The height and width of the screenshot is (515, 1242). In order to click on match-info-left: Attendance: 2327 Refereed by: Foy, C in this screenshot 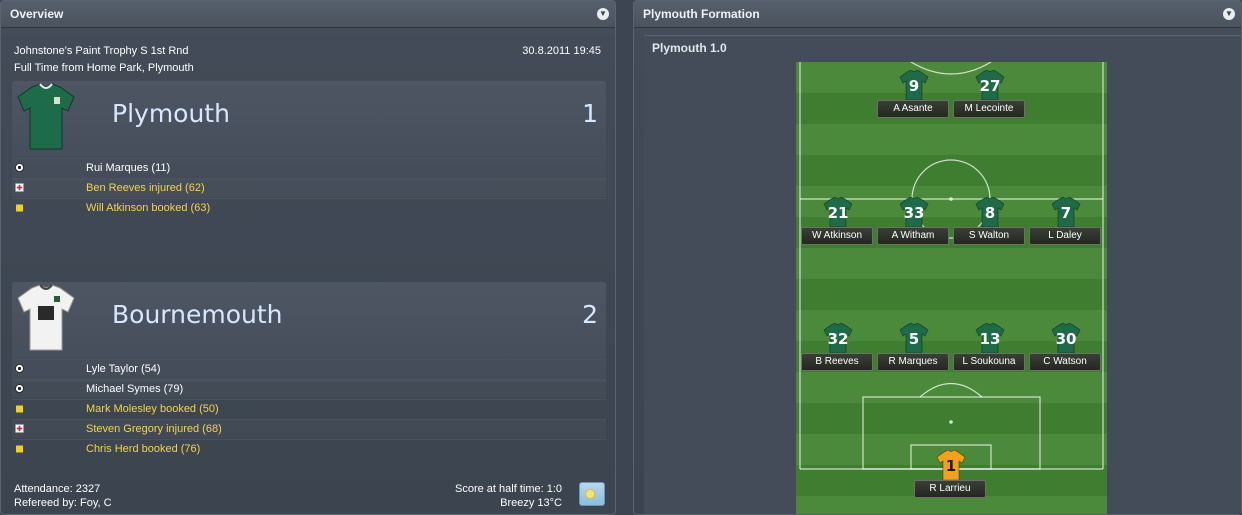, I will do `click(63, 496)`.